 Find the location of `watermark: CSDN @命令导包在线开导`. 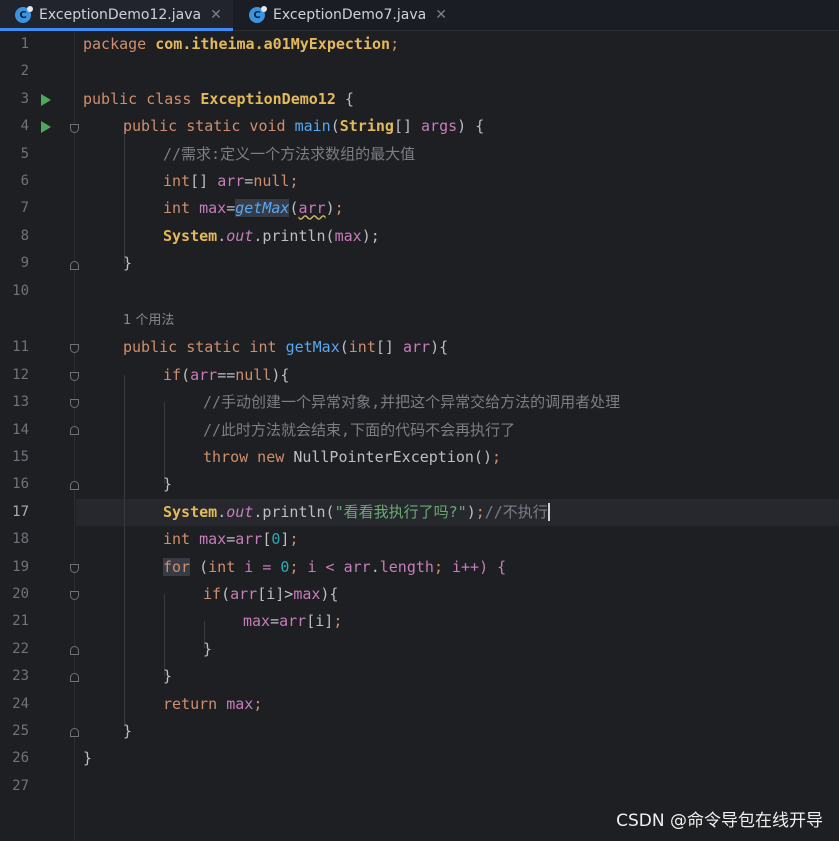

watermark: CSDN @命令导包在线开导 is located at coordinates (719, 821).